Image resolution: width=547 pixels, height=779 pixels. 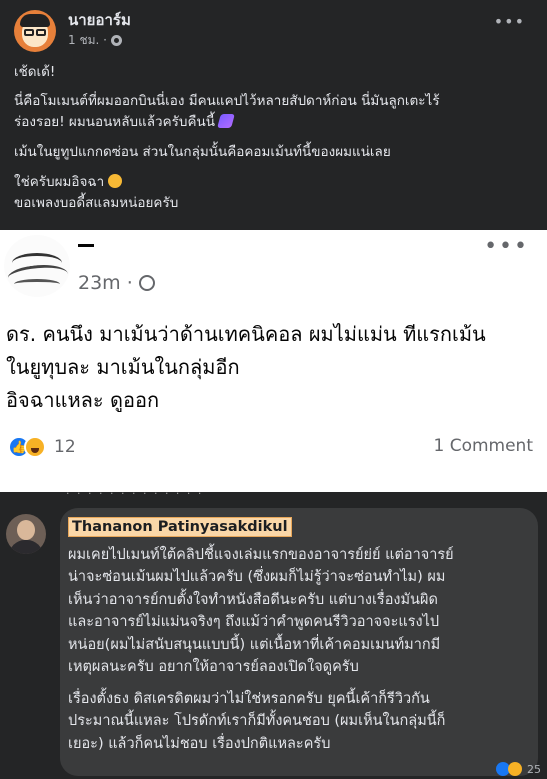 I want to click on reaction-count: 12, so click(x=65, y=447).